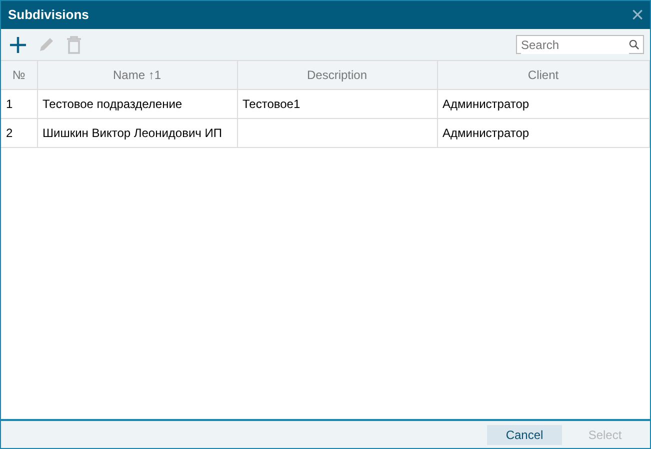 This screenshot has height=449, width=651. I want to click on table-cell: Шишкин Виктор Леонидович ИП, so click(132, 133).